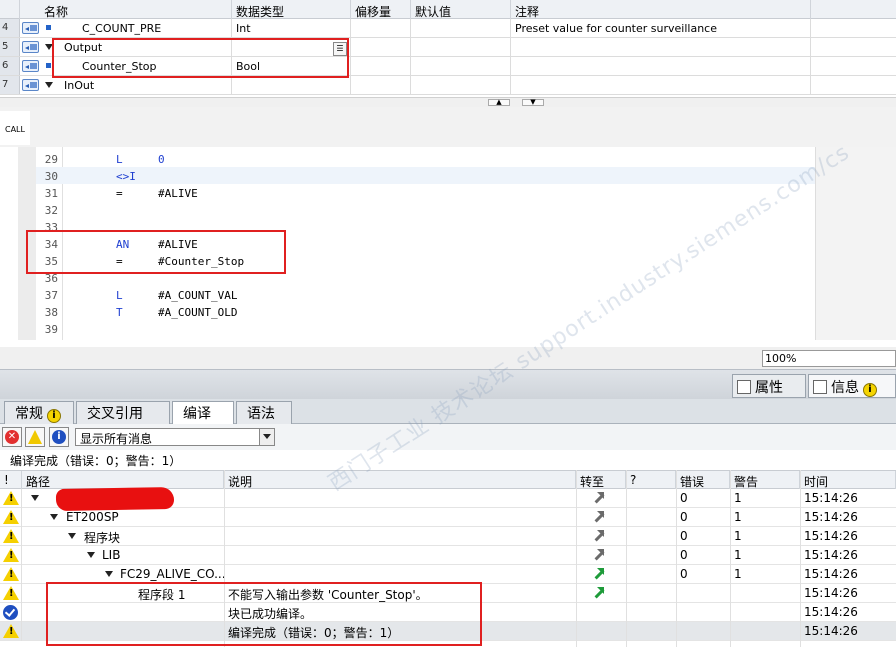  Describe the element at coordinates (200, 58) in the screenshot. I see `highlight-box` at that location.